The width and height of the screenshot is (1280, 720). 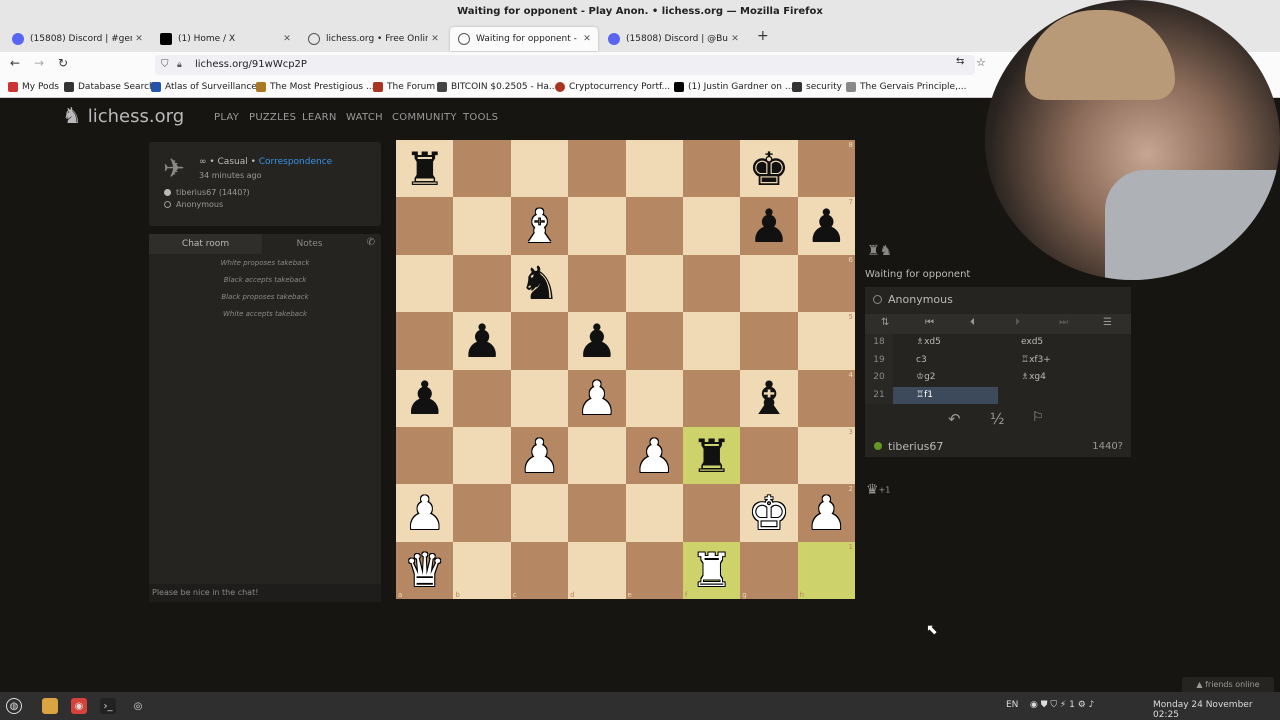 What do you see at coordinates (654, 341) in the screenshot?
I see `square-e5` at bounding box center [654, 341].